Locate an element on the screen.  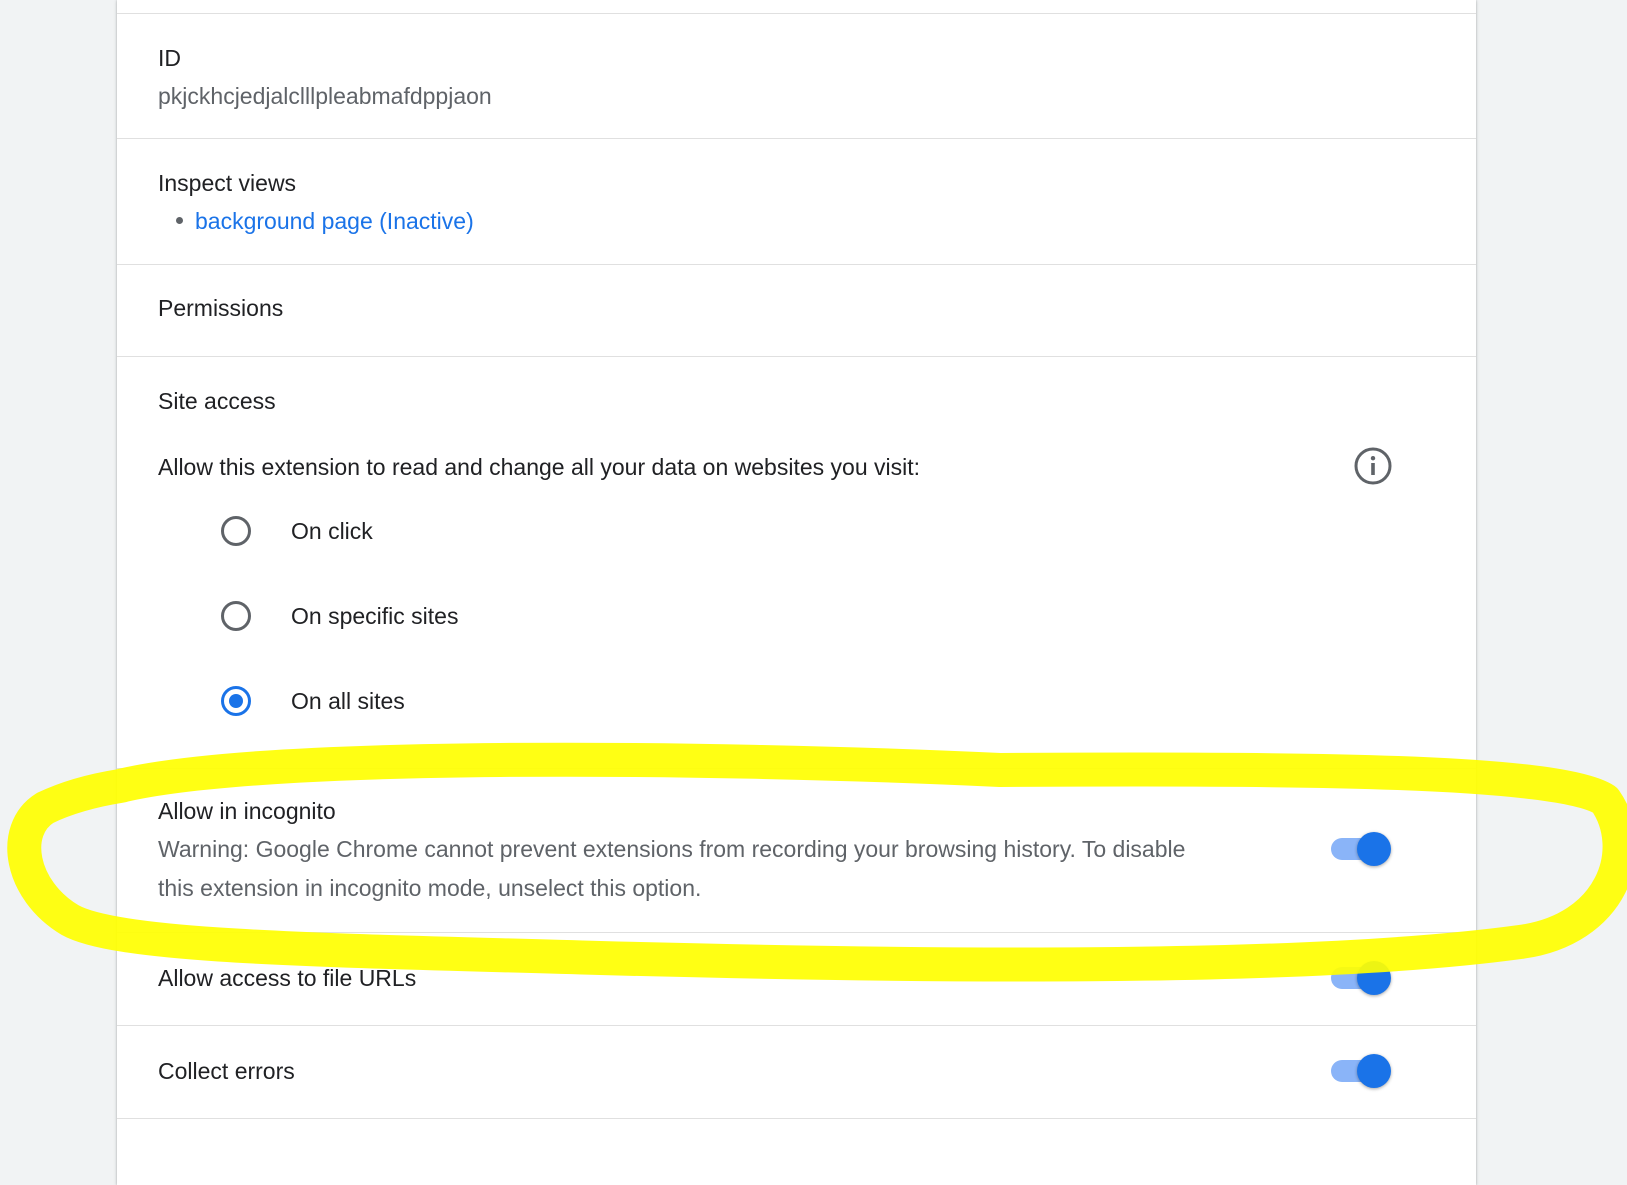
permissions-row: Permissions is located at coordinates (796, 311).